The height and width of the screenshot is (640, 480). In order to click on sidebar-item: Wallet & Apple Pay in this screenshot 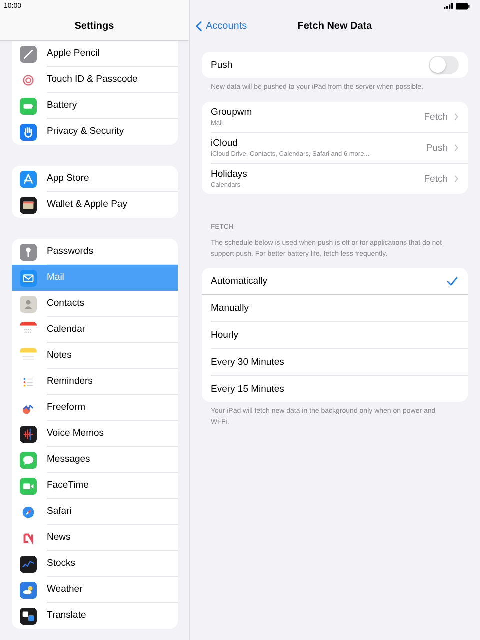, I will do `click(95, 205)`.